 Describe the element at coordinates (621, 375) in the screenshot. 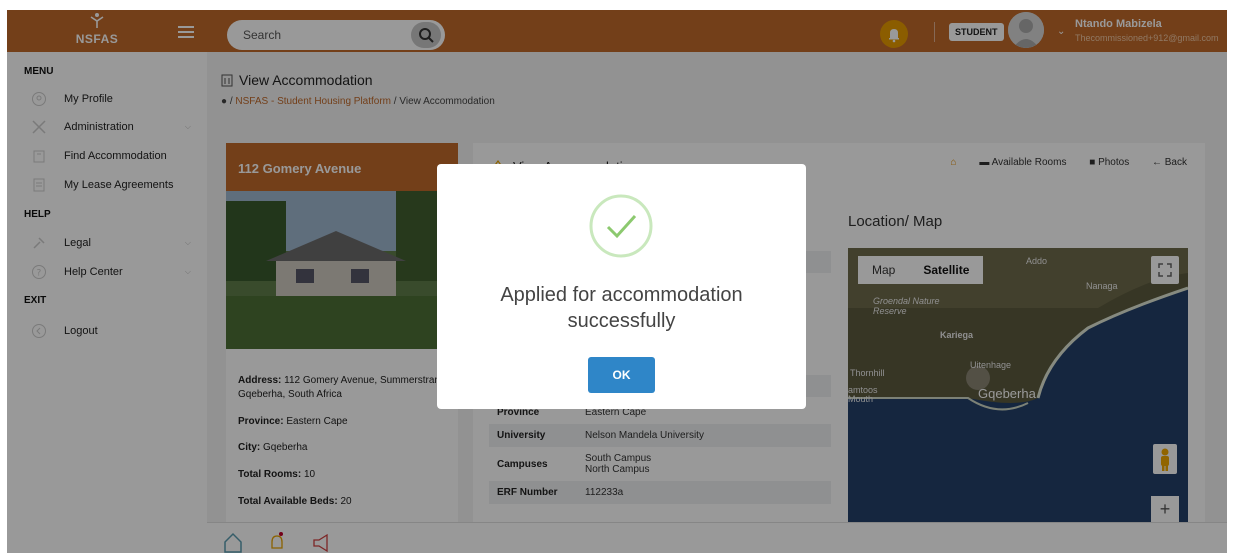

I see `ok-button: OK` at that location.